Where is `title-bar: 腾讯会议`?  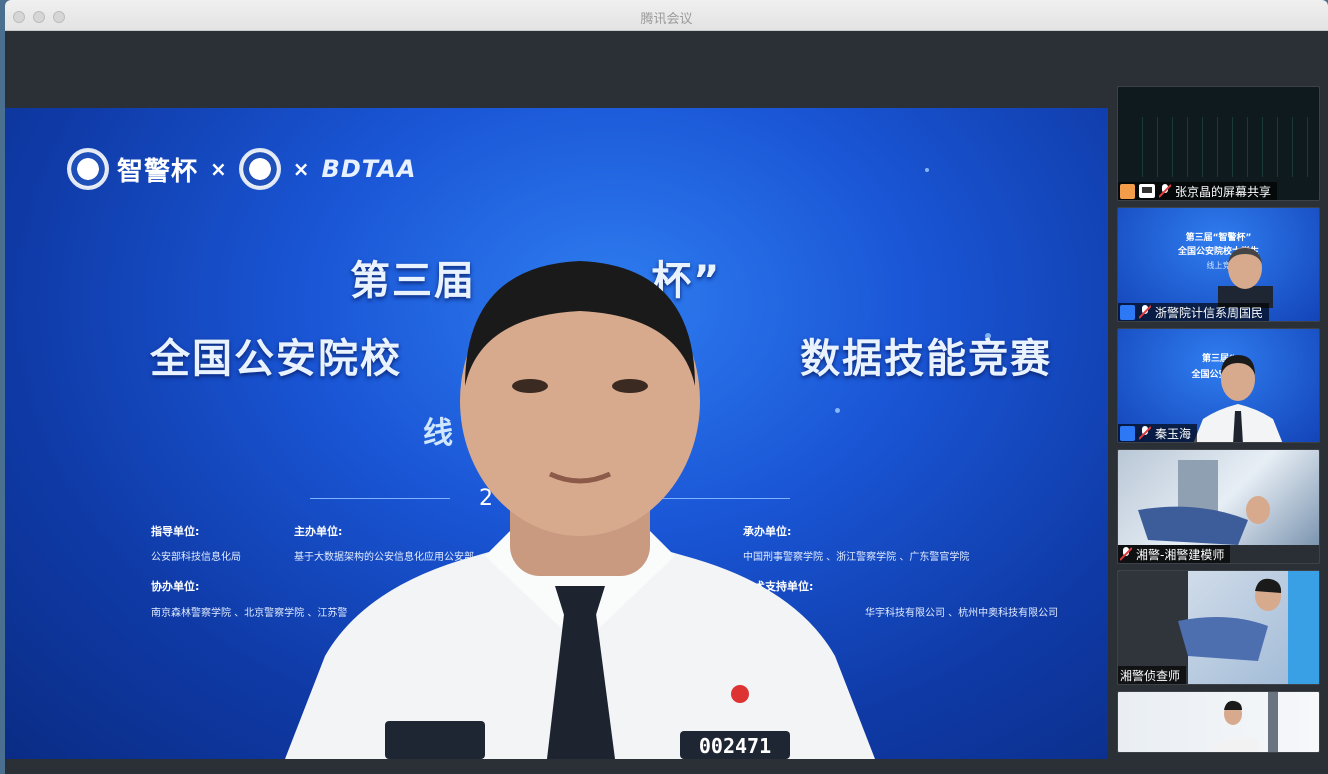 title-bar: 腾讯会议 is located at coordinates (666, 15).